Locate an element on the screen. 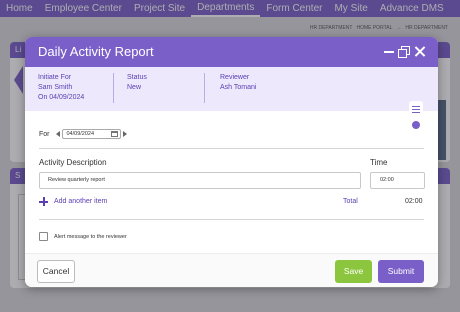 This screenshot has width=460, height=312. date-picker: 04/09/2024 is located at coordinates (91, 134).